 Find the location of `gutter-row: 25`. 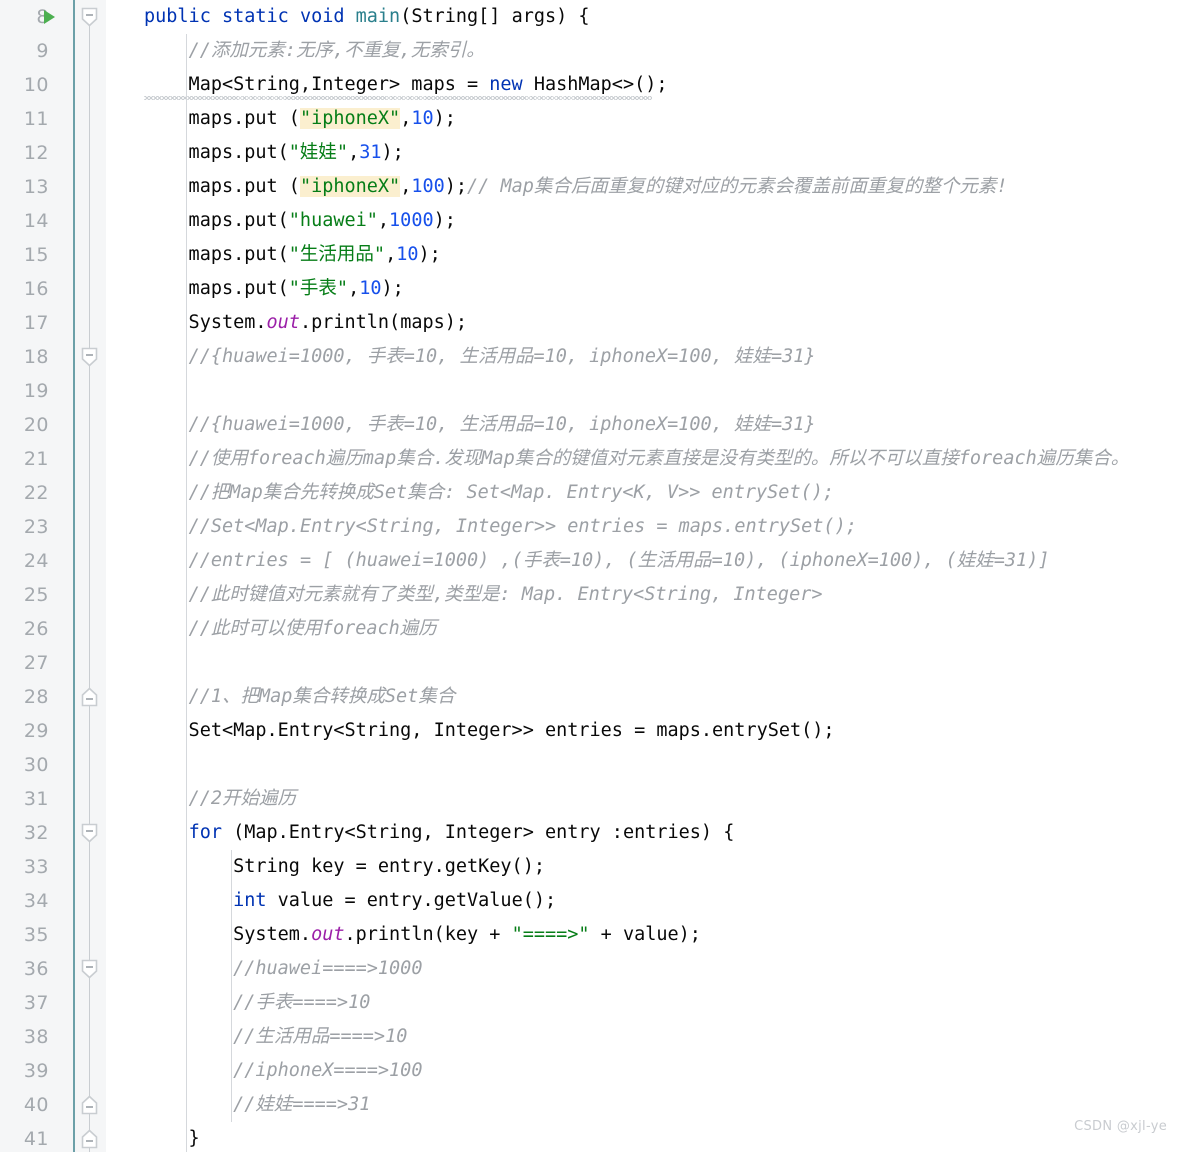

gutter-row: 25 is located at coordinates (53, 595).